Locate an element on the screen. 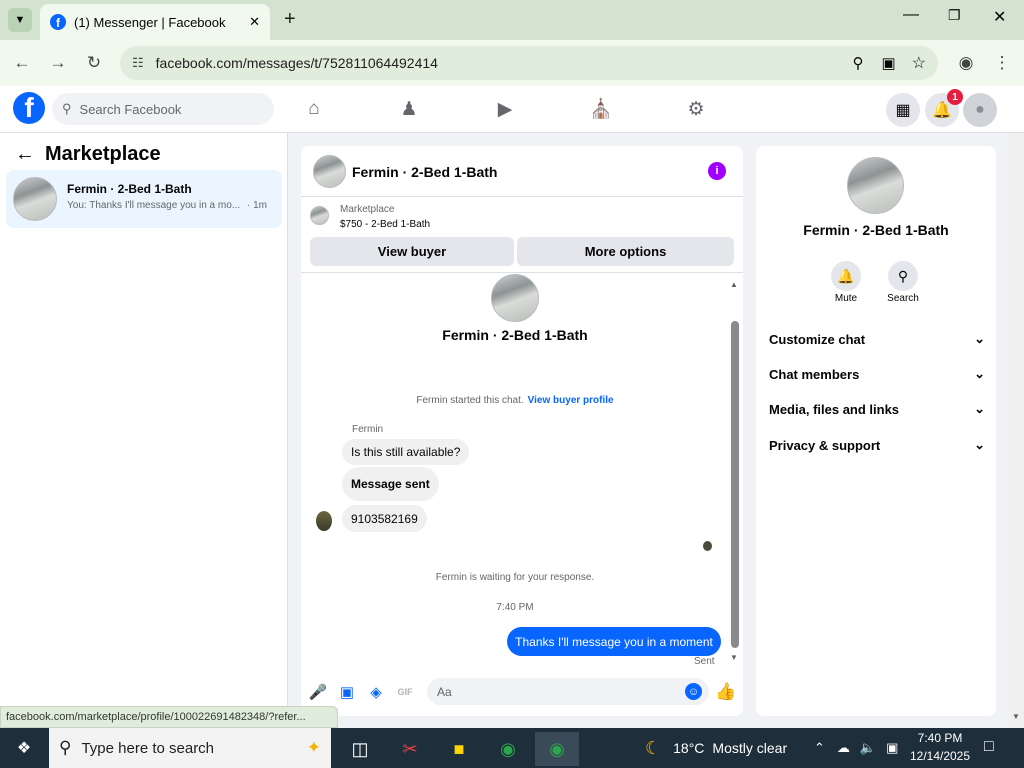 Image resolution: width=1024 pixels, height=768 pixels. chat-scrollbar-thumb is located at coordinates (735, 484).